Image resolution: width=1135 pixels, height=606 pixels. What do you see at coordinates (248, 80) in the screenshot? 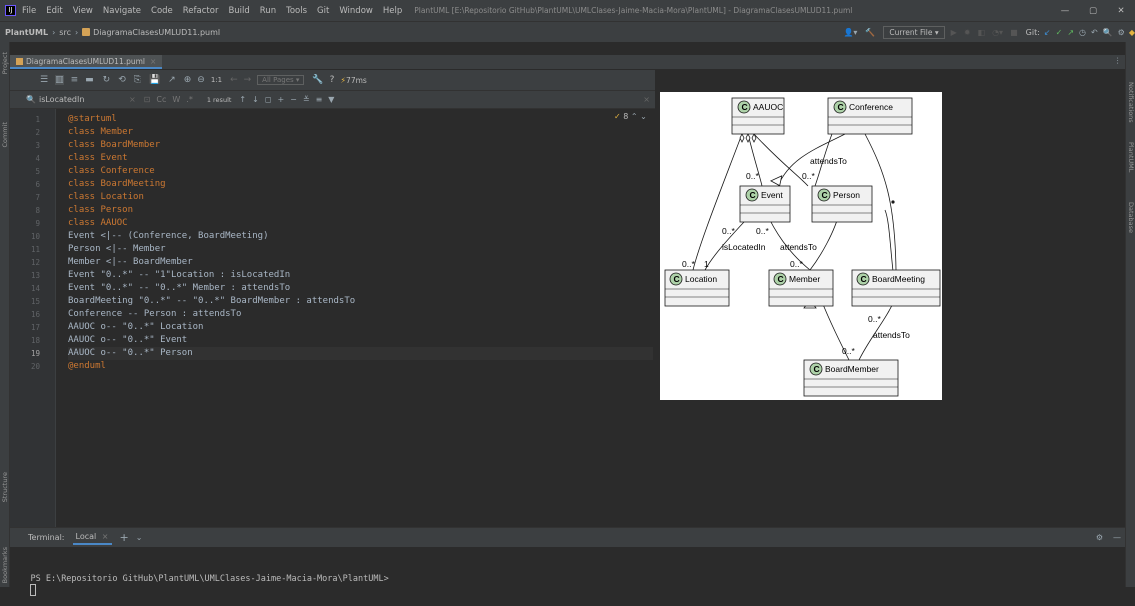
I see `next-page-icon: →` at bounding box center [248, 80].